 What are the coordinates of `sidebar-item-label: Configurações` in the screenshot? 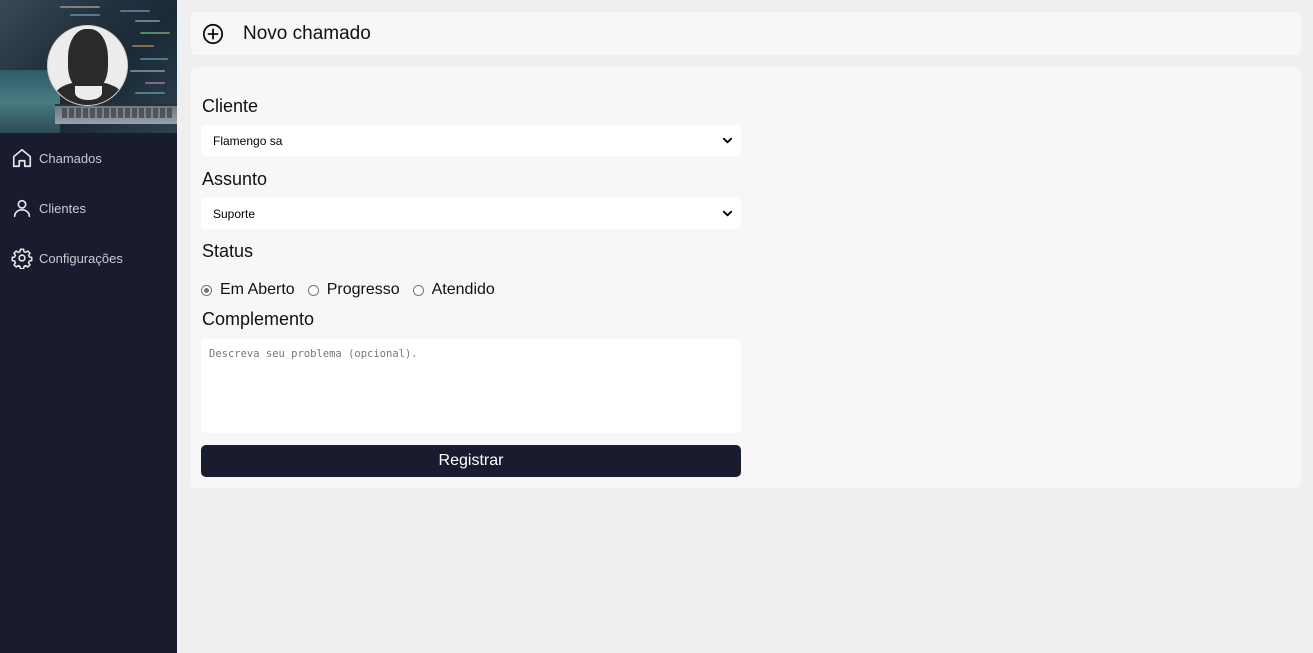 It's located at (81, 258).